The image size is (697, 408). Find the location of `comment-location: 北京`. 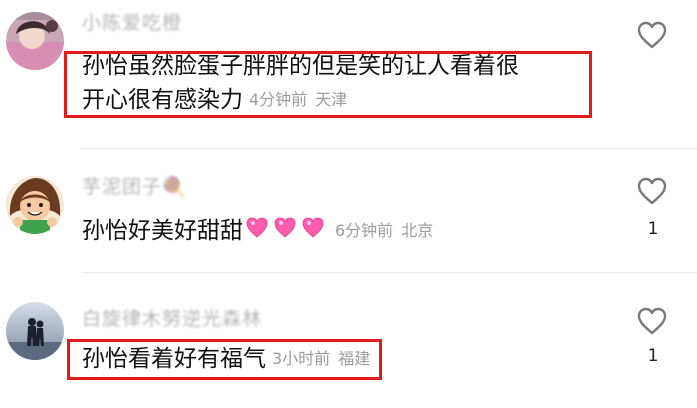

comment-location: 北京 is located at coordinates (417, 230).